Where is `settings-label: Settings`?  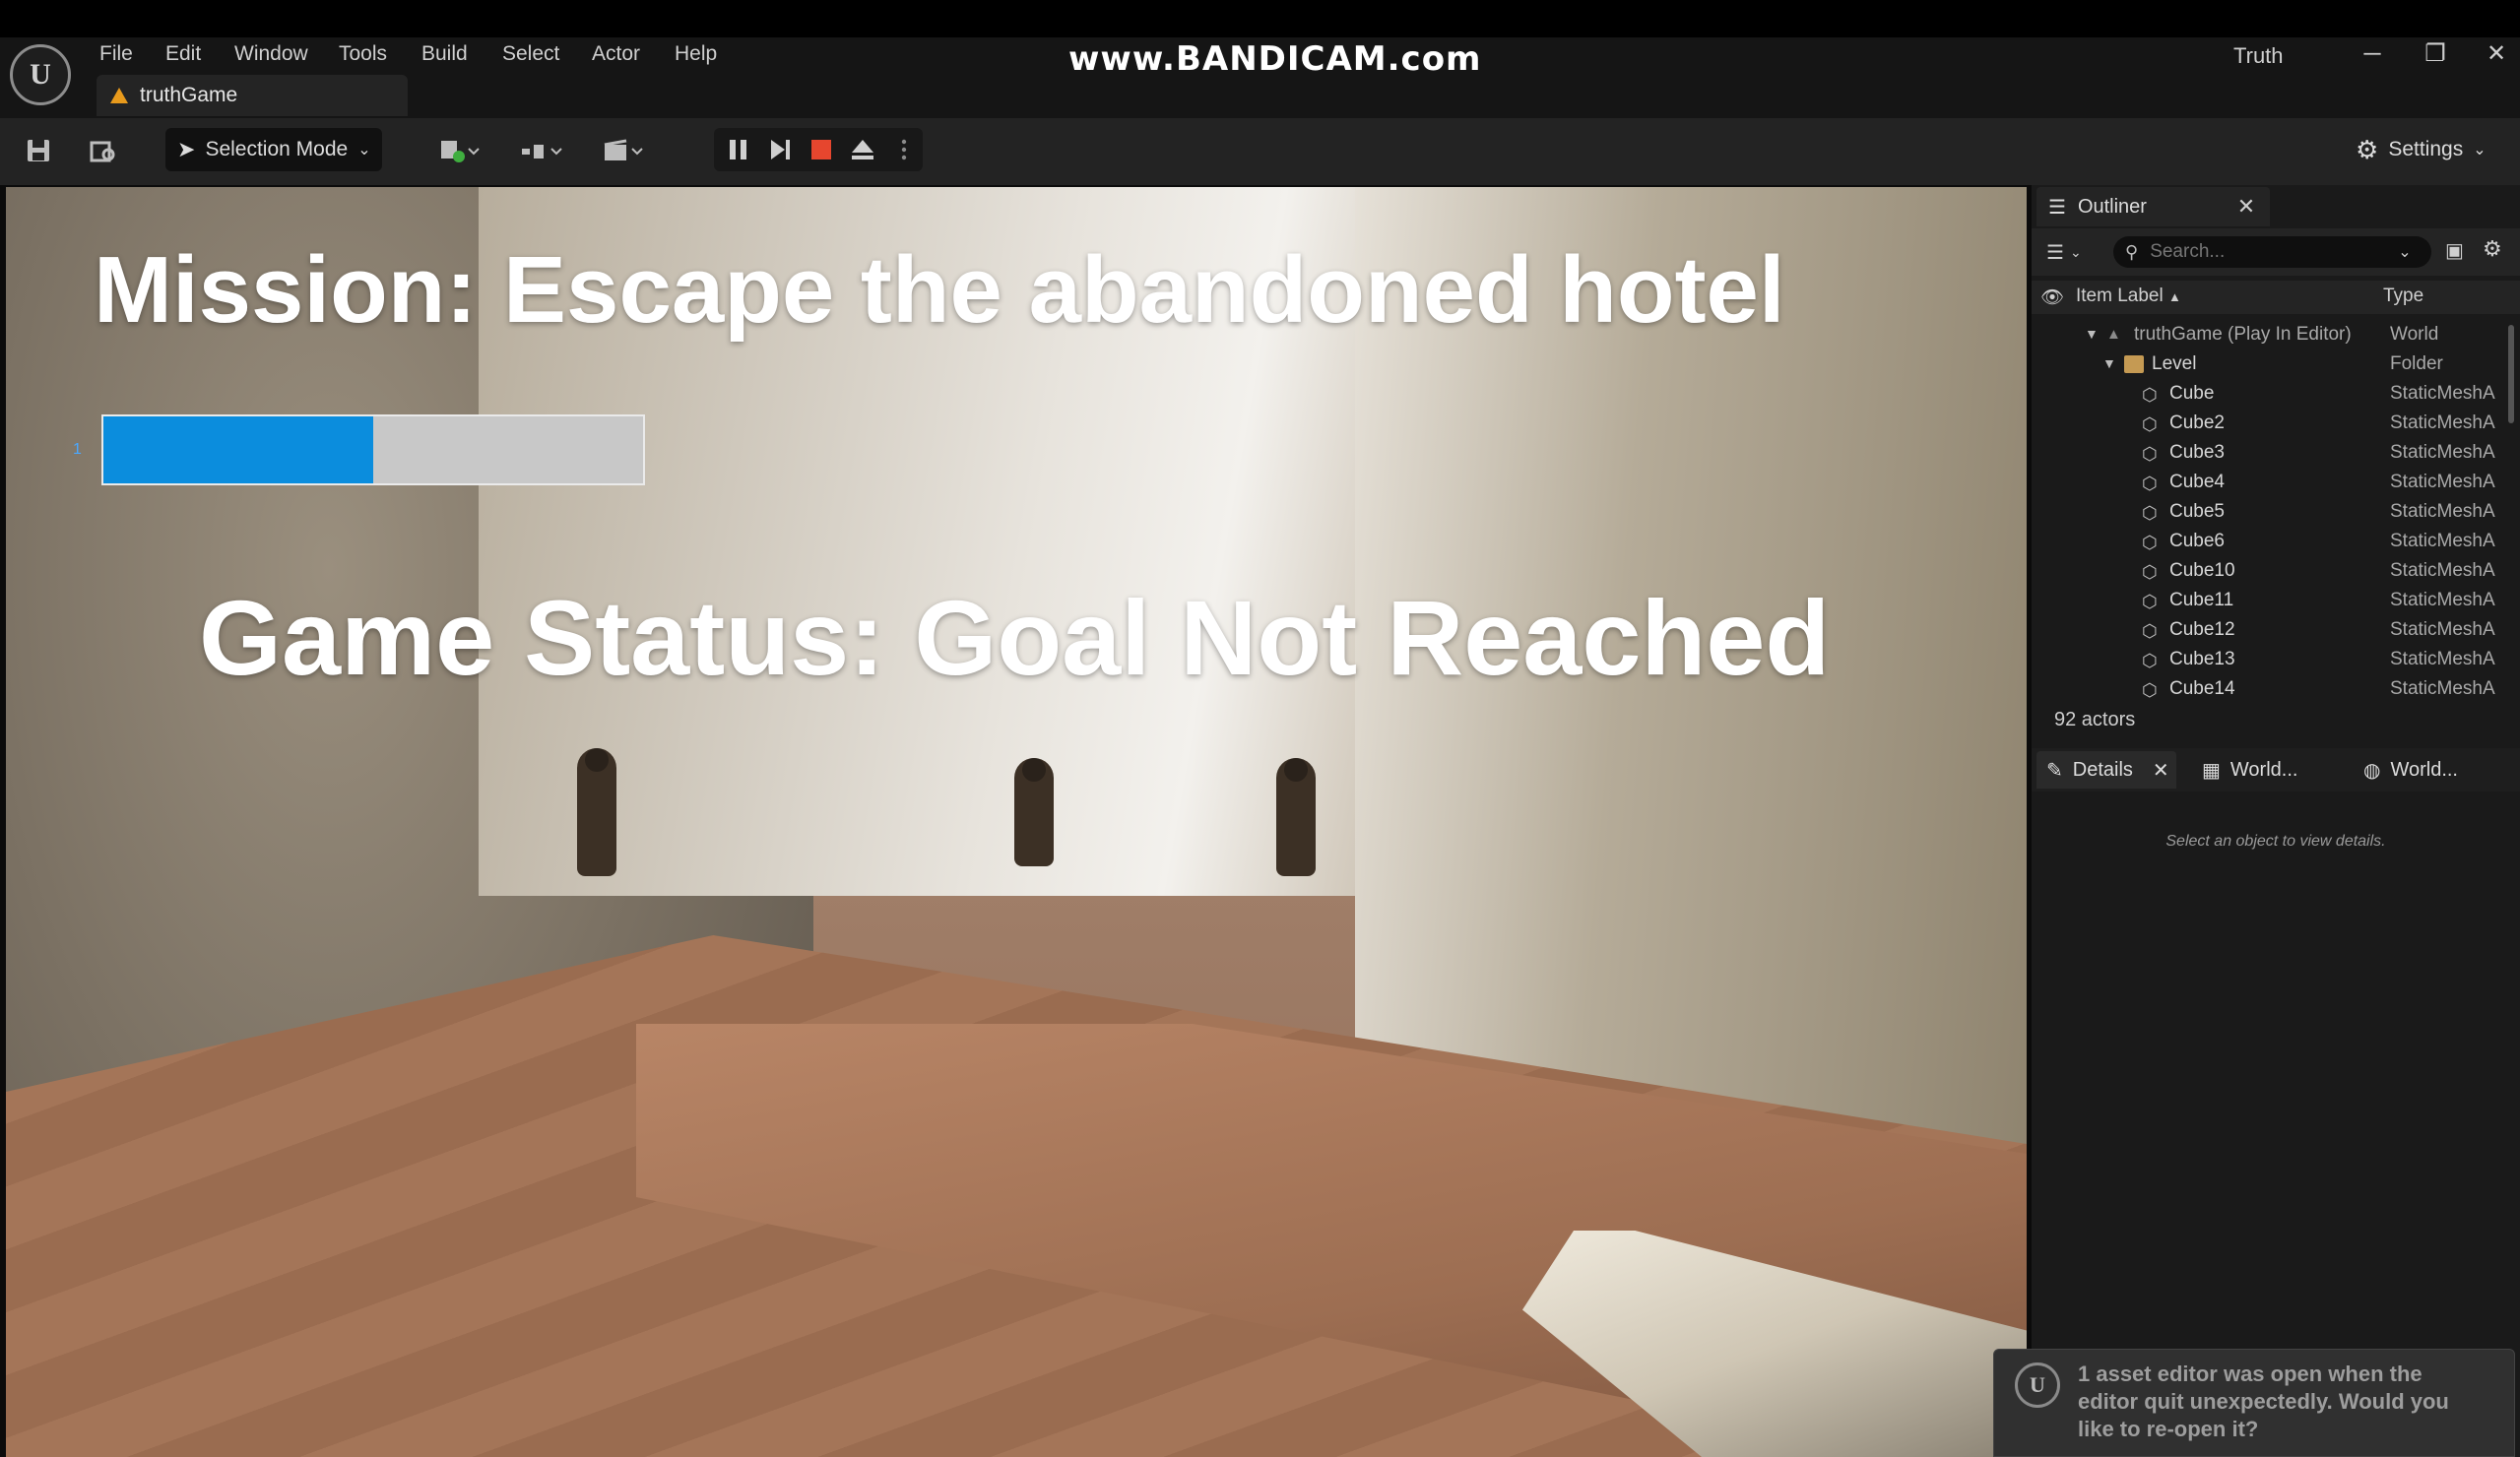
settings-label: Settings is located at coordinates (2426, 149).